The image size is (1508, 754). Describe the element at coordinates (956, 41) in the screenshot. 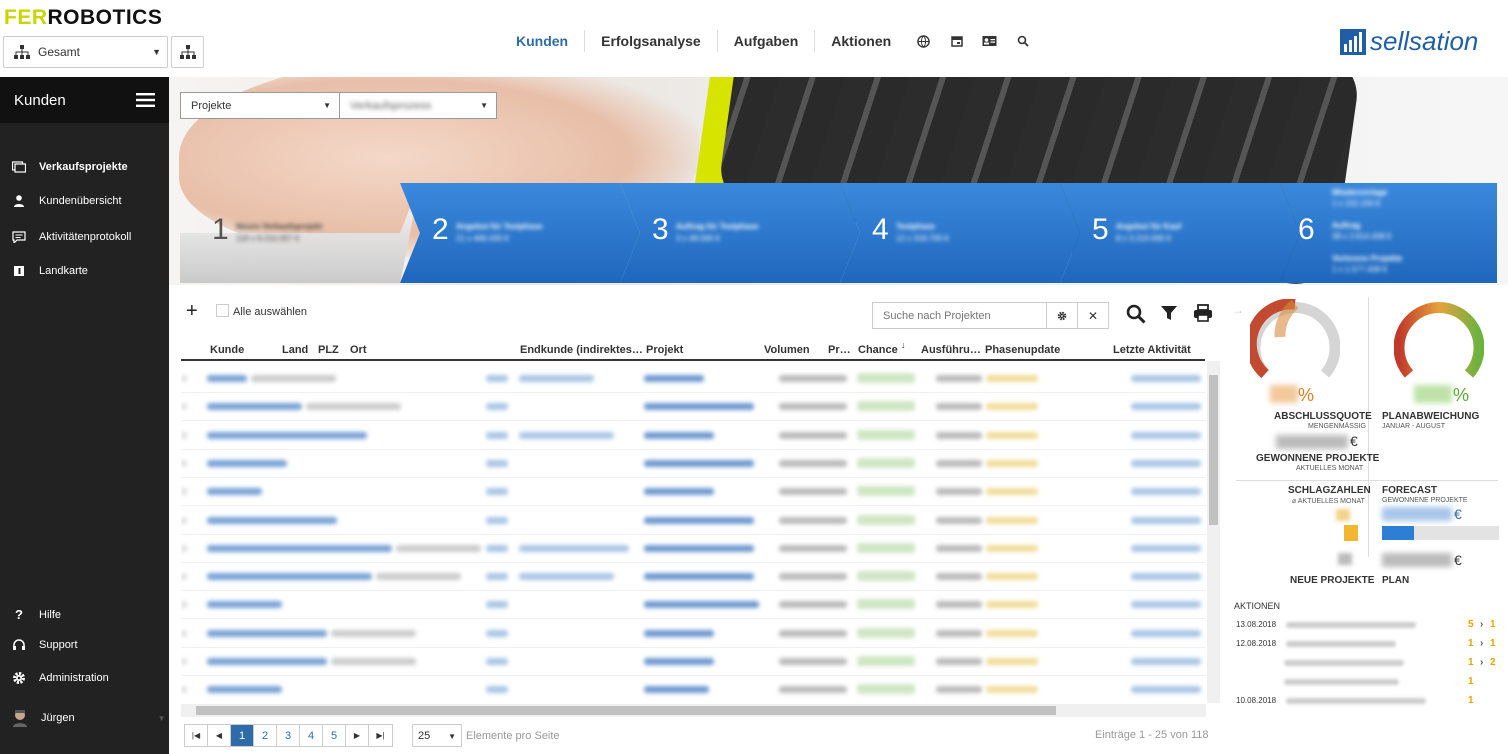

I see `calendar-icon` at that location.